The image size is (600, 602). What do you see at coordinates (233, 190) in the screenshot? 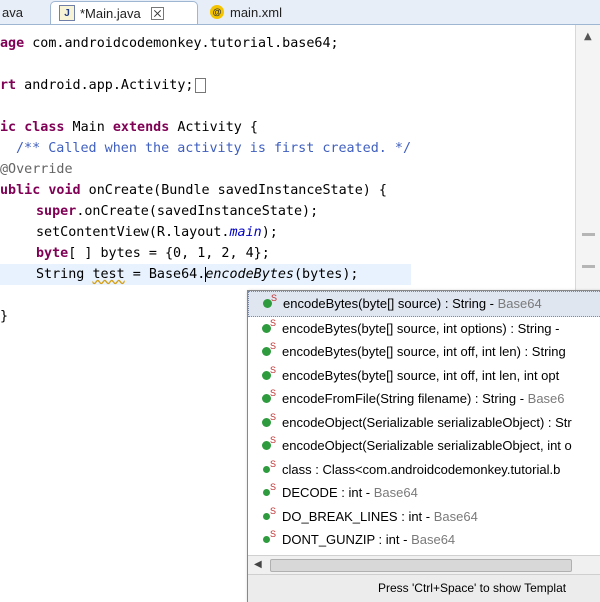
I see `code-text: onCreate(Bundle savedInstanceState) {` at bounding box center [233, 190].